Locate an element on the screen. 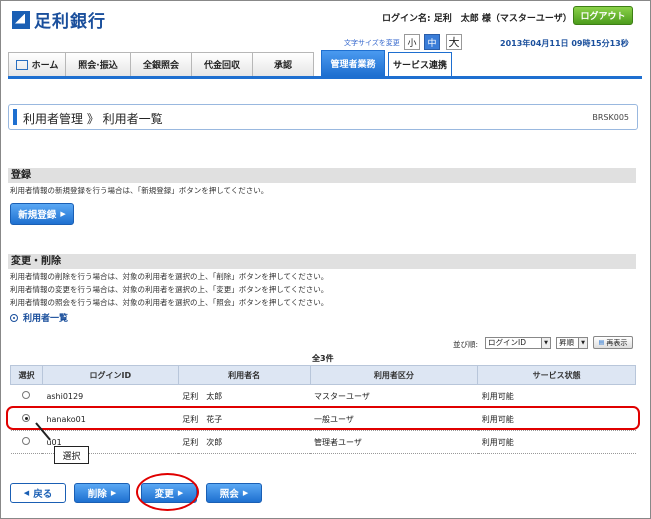  cell-user-type: 管理者ユーザ is located at coordinates (394, 442).